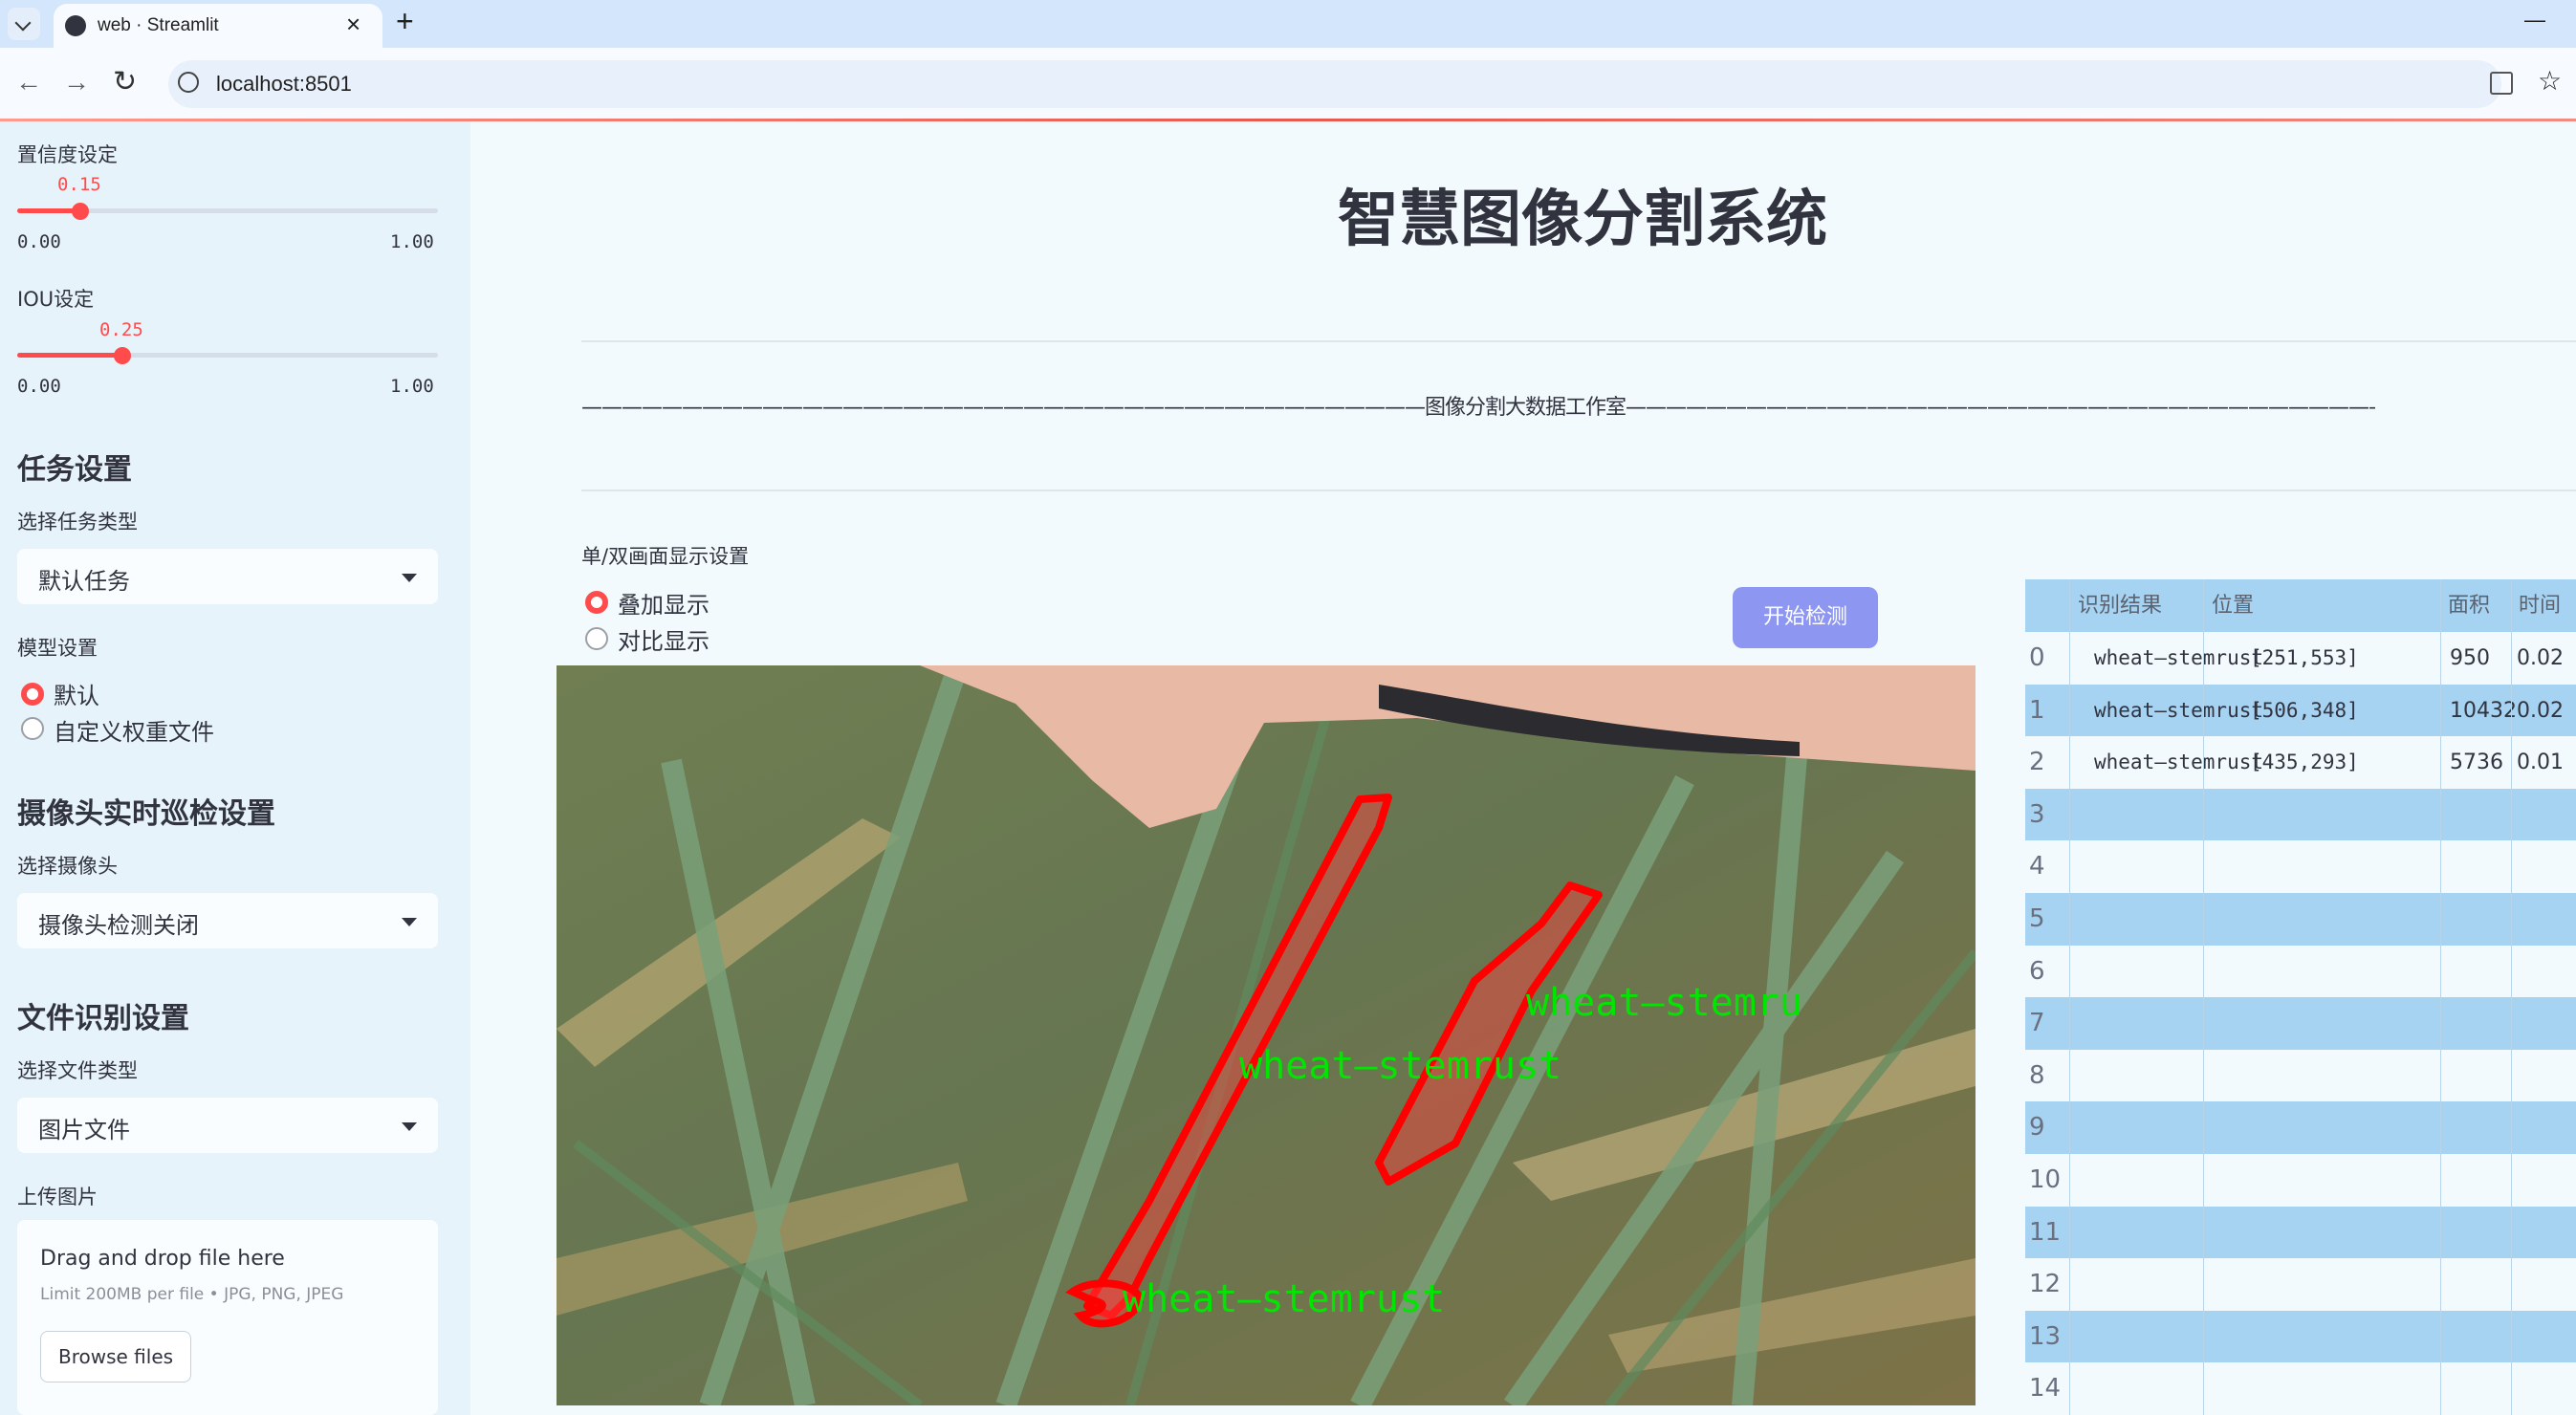 This screenshot has height=1415, width=2576. I want to click on dropzone-limit: Limit 200MB per file • JPG, PNG, JPEG, so click(192, 1295).